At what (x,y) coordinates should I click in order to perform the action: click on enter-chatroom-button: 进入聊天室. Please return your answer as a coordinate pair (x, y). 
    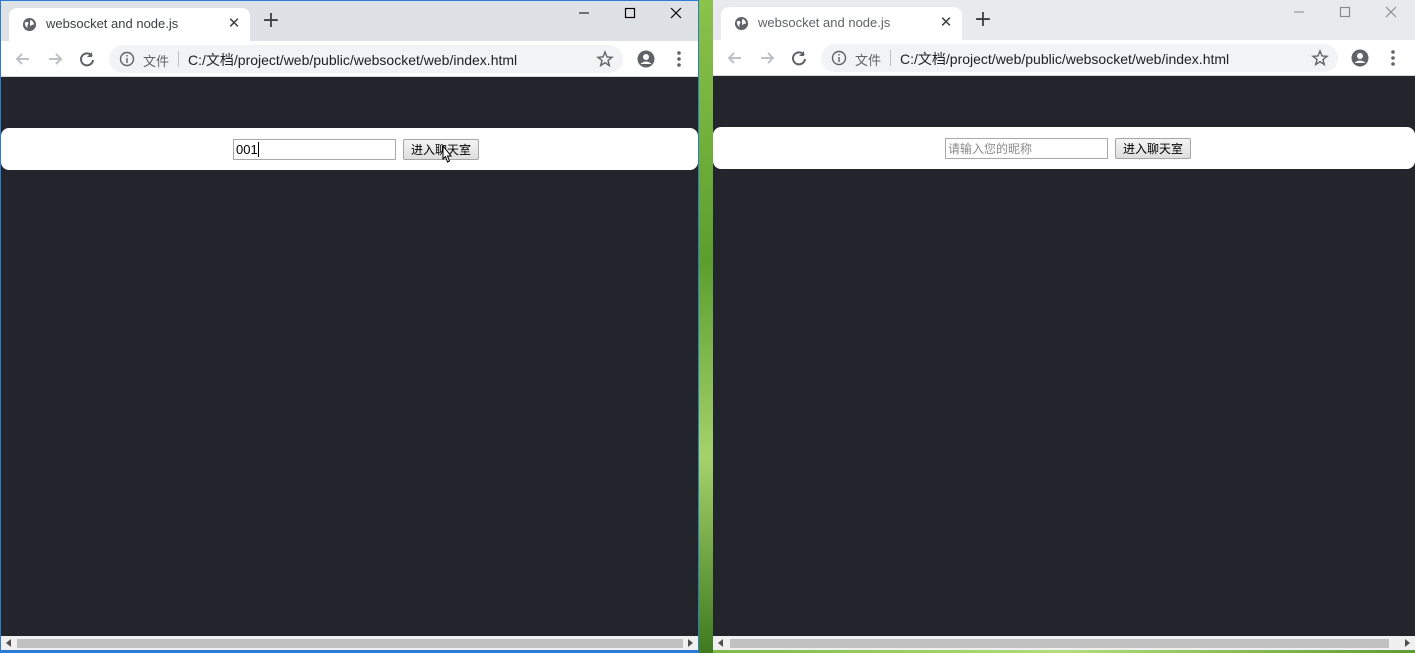
    Looking at the image, I should click on (1153, 148).